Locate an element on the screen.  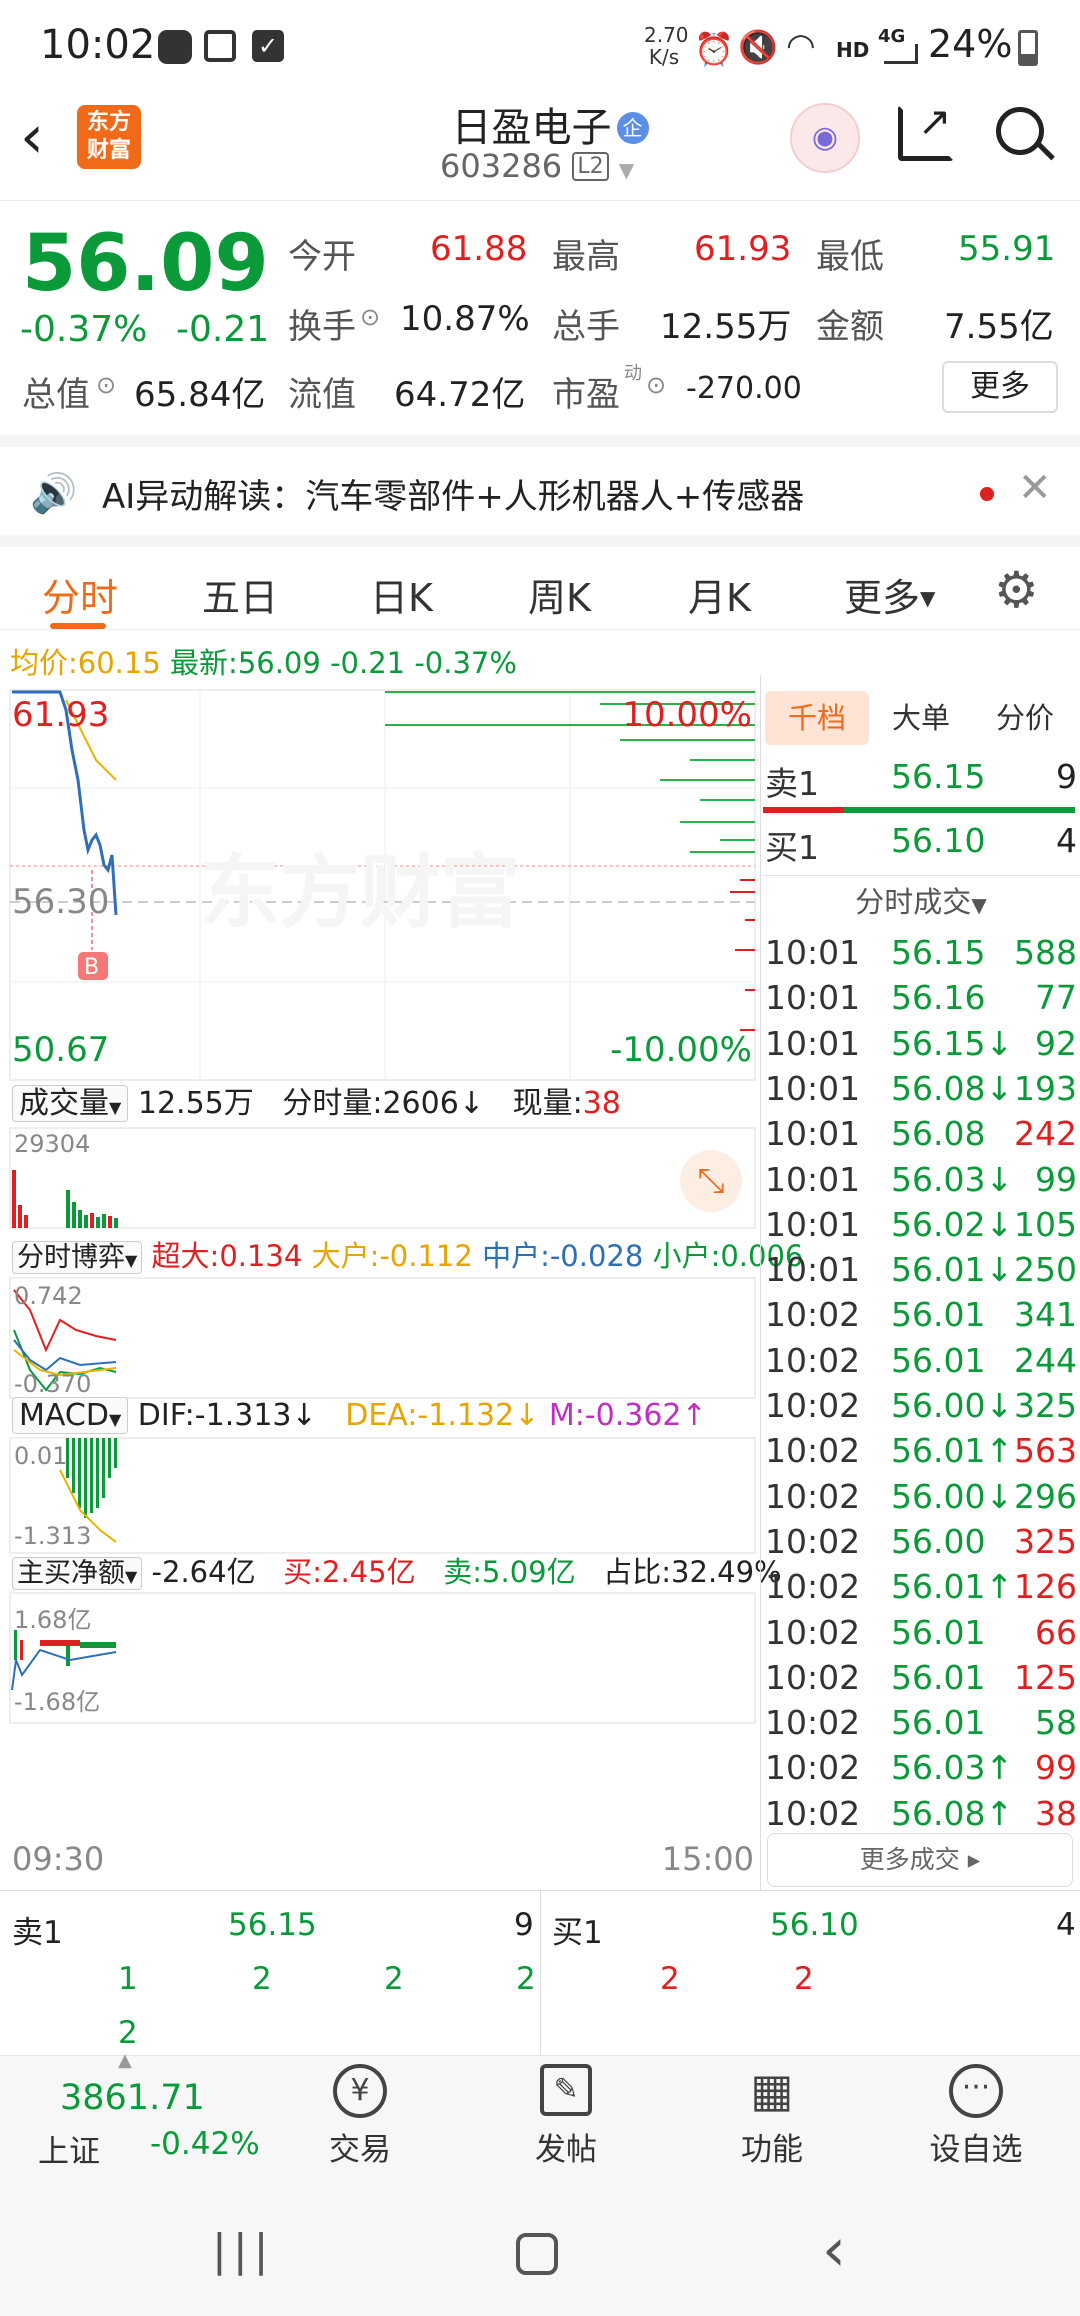
time-start-label: 09:30 is located at coordinates (58, 1859).